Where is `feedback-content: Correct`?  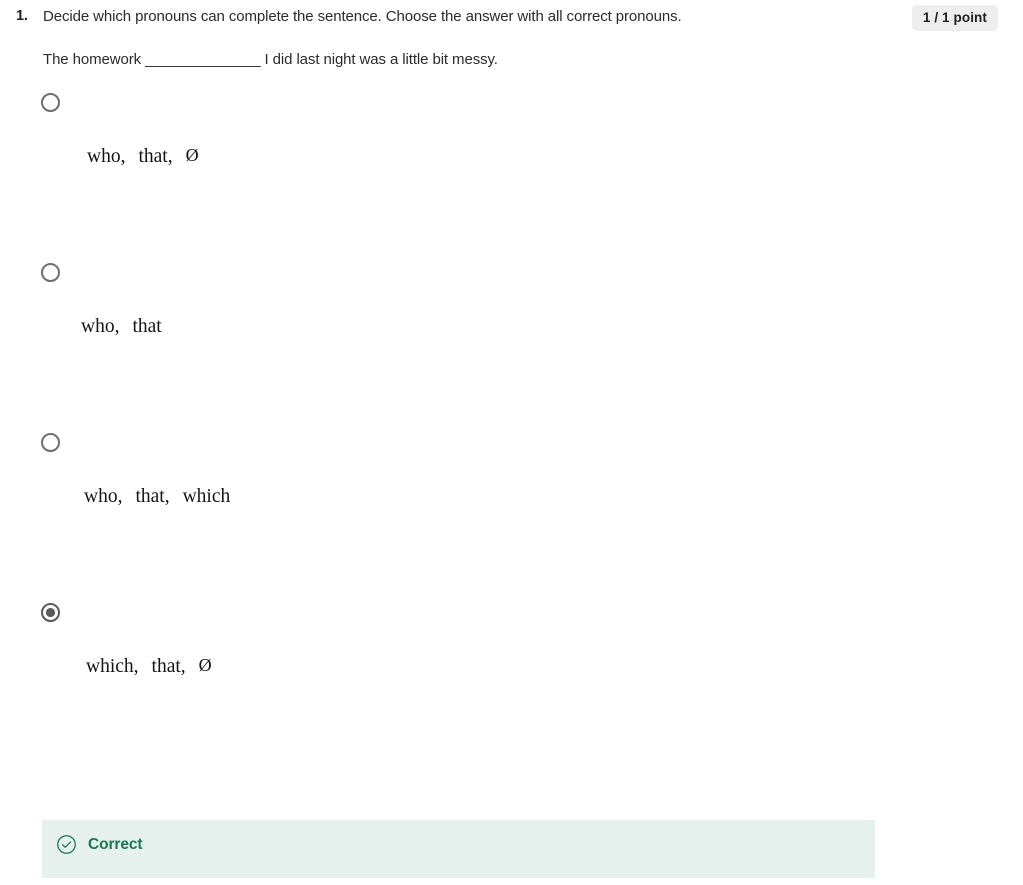 feedback-content: Correct is located at coordinates (99, 844).